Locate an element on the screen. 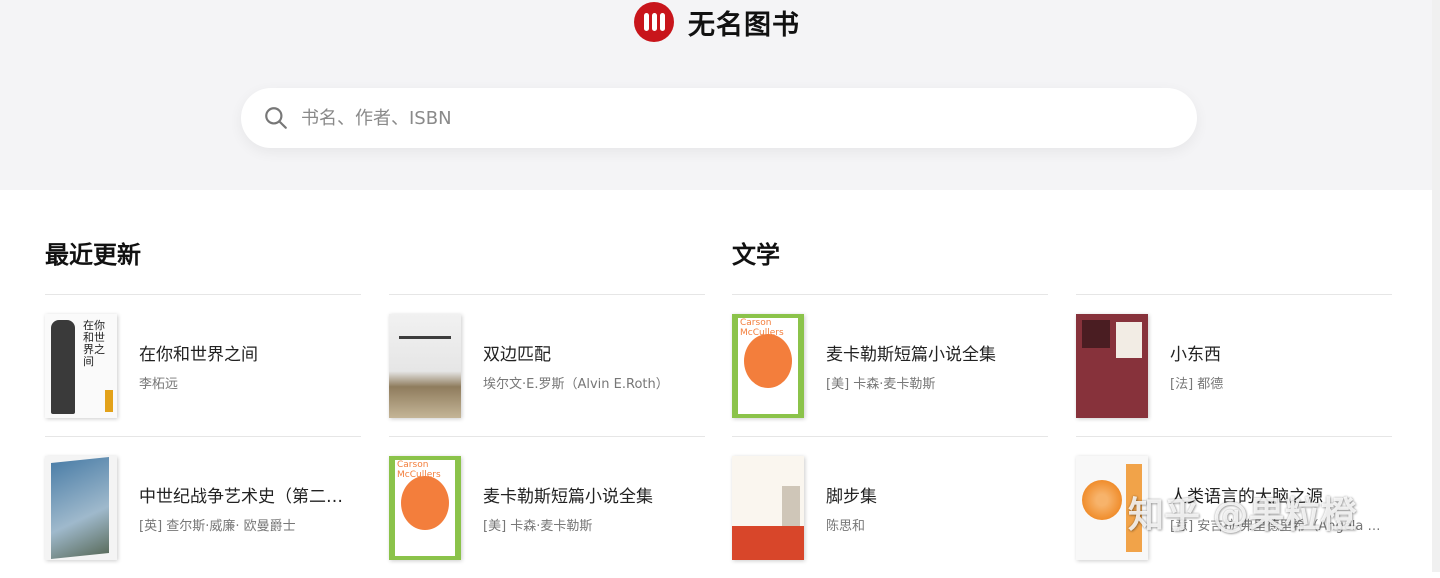 This screenshot has height=578, width=1440. book-card: 在你和世界之间 在你和世界之间 李柘远 is located at coordinates (203, 365).